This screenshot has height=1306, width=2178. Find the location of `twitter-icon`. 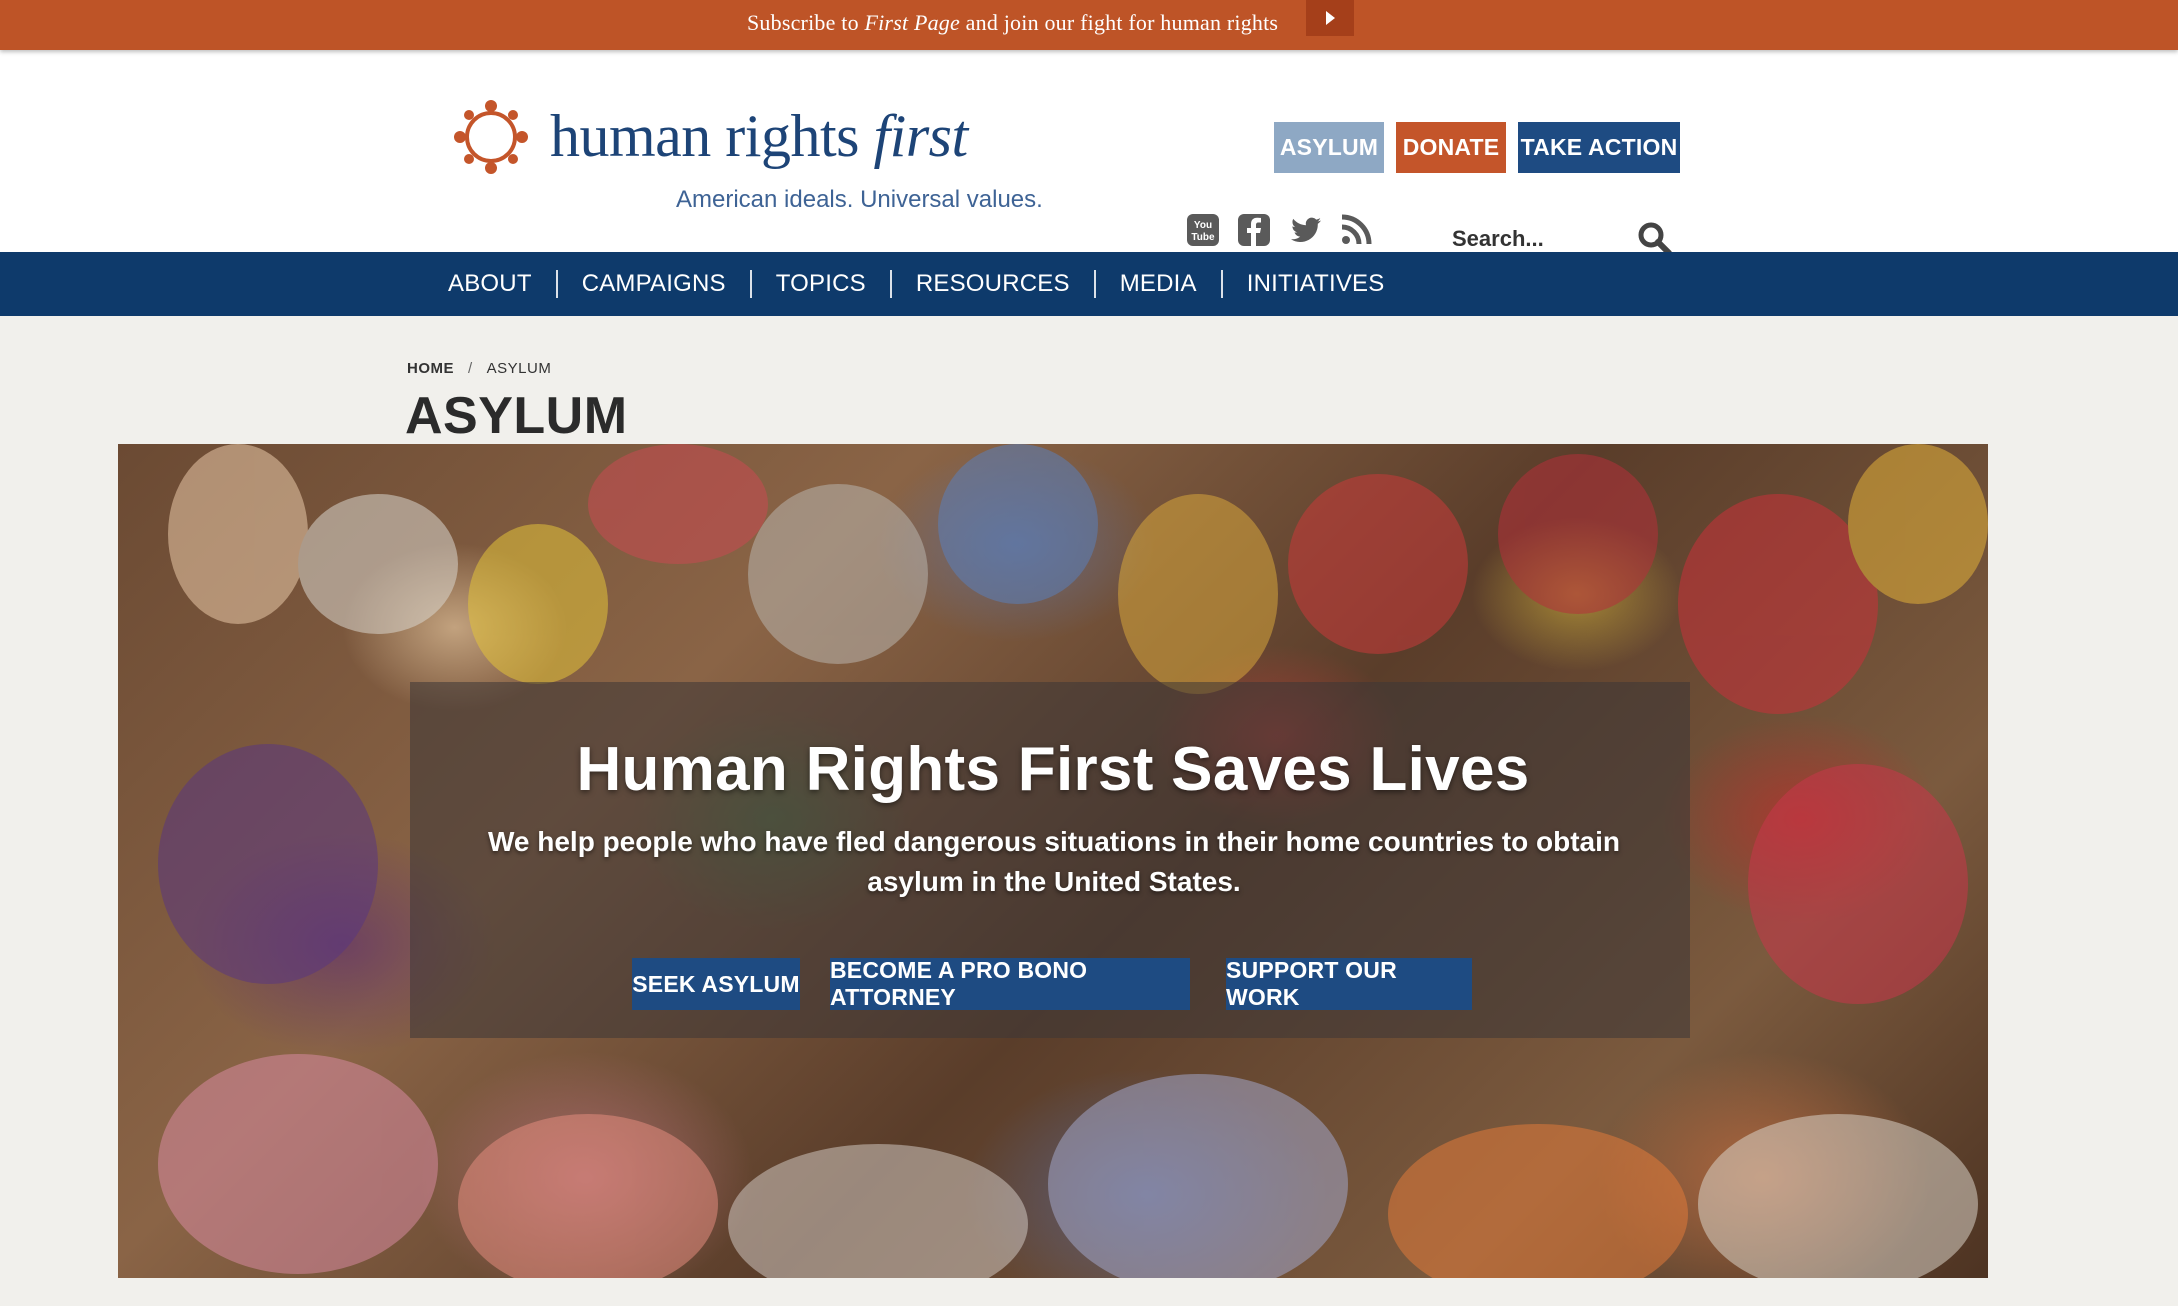

twitter-icon is located at coordinates (1306, 230).